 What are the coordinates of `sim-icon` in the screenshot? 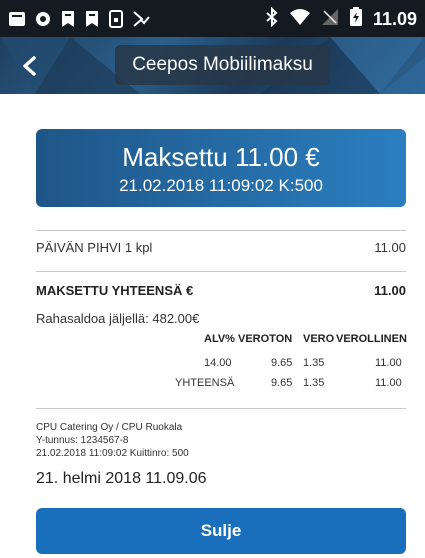 It's located at (116, 19).